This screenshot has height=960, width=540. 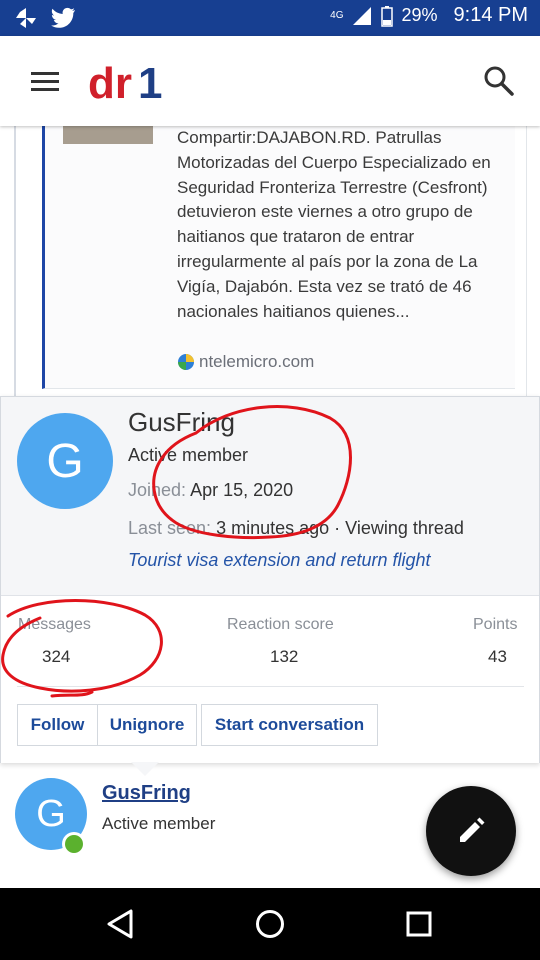 What do you see at coordinates (26, 18) in the screenshot?
I see `pinwheel-icon` at bounding box center [26, 18].